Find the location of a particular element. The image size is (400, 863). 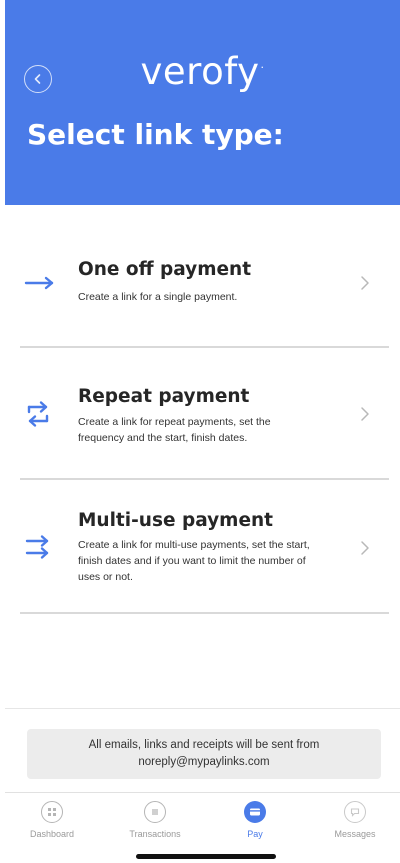

tab-label: Pay is located at coordinates (255, 834).